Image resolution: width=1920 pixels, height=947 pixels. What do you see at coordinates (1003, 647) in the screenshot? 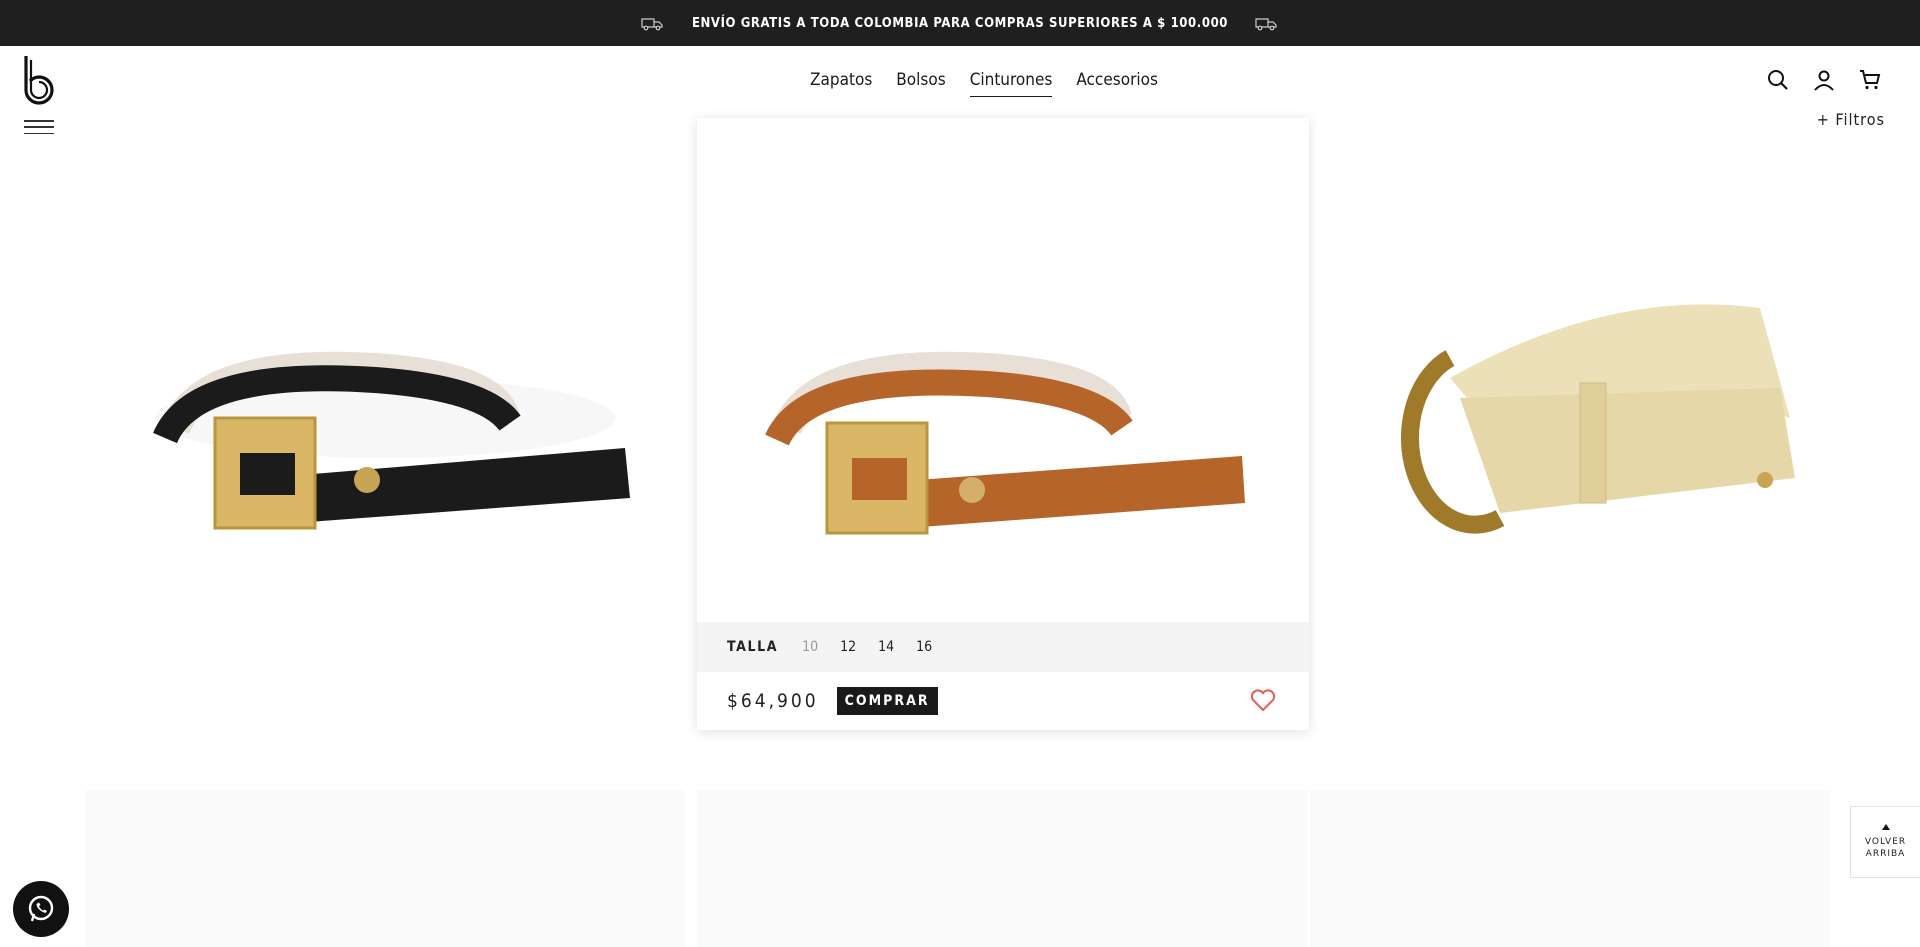
I see `size-selector: TALLA 10 12 14 16` at bounding box center [1003, 647].